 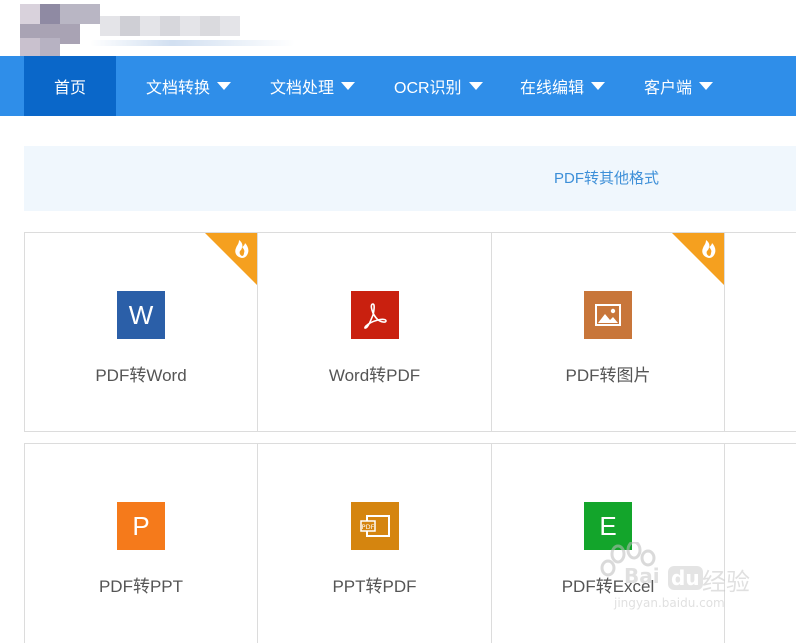 What do you see at coordinates (374, 586) in the screenshot?
I see `card-label: PPT转PDF` at bounding box center [374, 586].